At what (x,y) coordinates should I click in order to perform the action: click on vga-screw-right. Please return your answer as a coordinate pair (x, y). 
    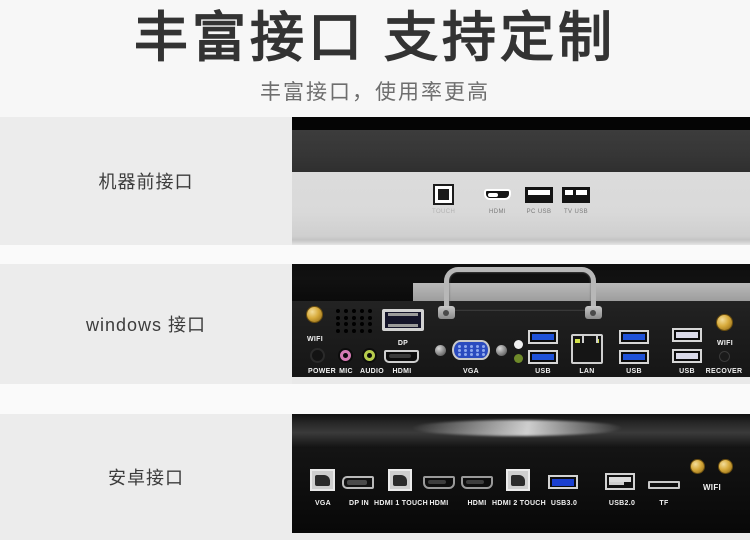
    Looking at the image, I should click on (501, 350).